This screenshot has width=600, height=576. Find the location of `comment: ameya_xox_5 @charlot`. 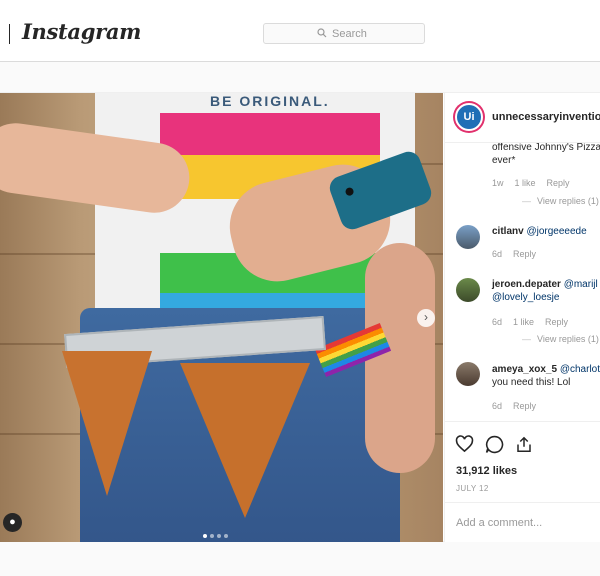

comment: ameya_xox_5 @charlot is located at coordinates (546, 369).